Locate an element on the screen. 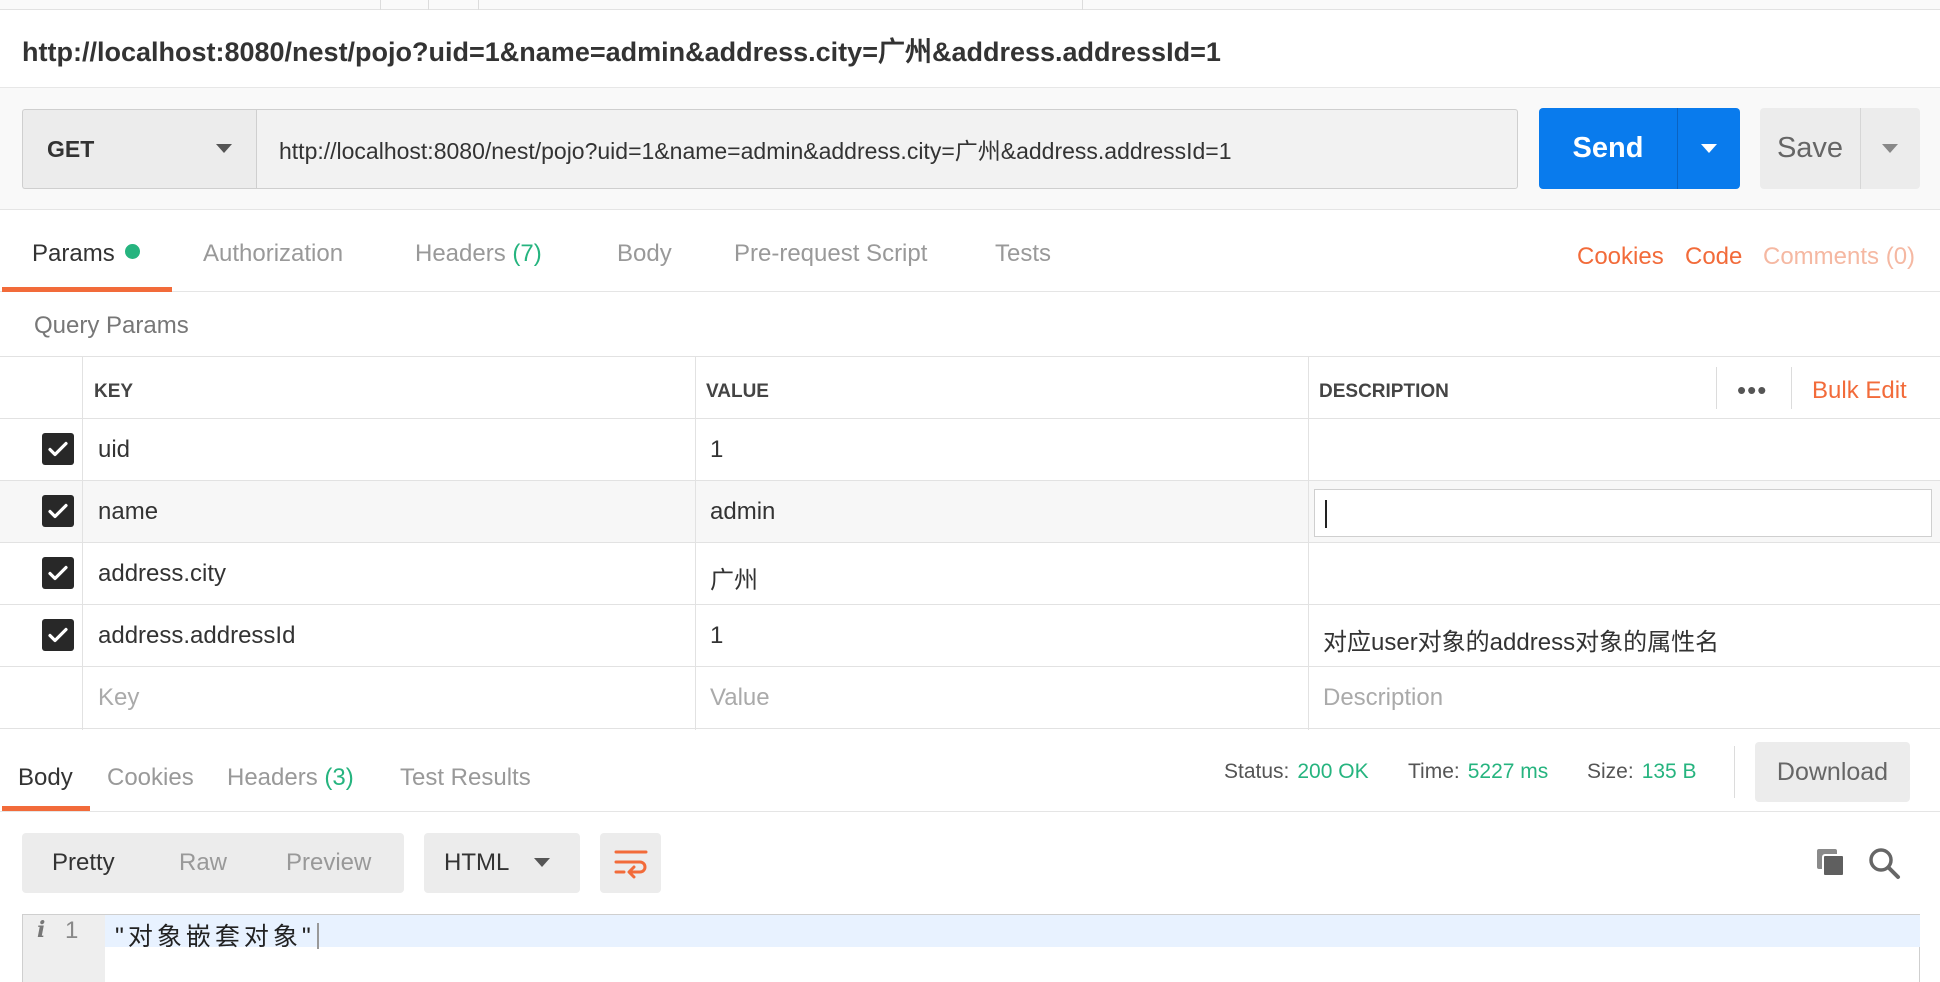 This screenshot has width=1940, height=982. response-tab-headers: Headers (3) is located at coordinates (290, 778).